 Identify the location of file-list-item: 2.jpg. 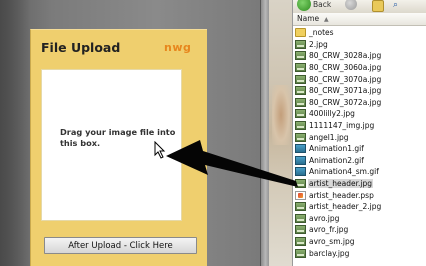
(359, 45).